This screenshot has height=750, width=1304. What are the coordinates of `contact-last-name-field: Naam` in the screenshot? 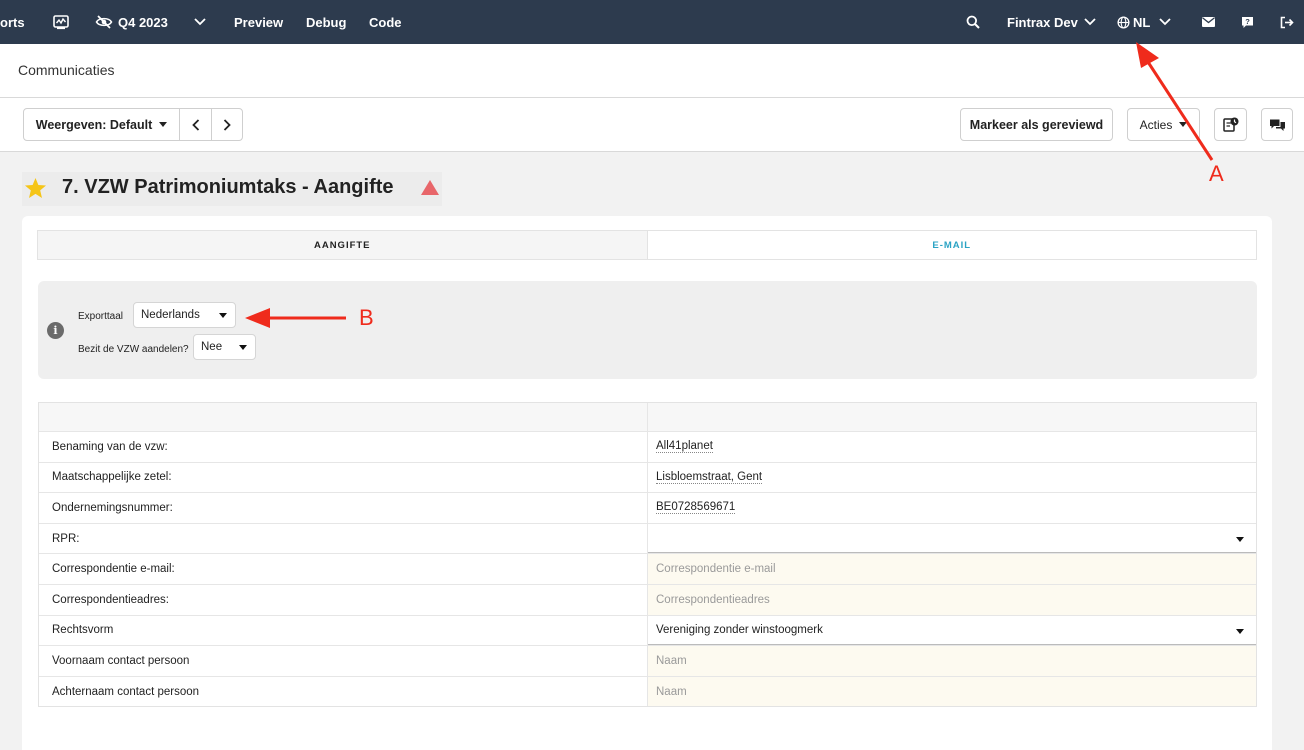 It's located at (952, 691).